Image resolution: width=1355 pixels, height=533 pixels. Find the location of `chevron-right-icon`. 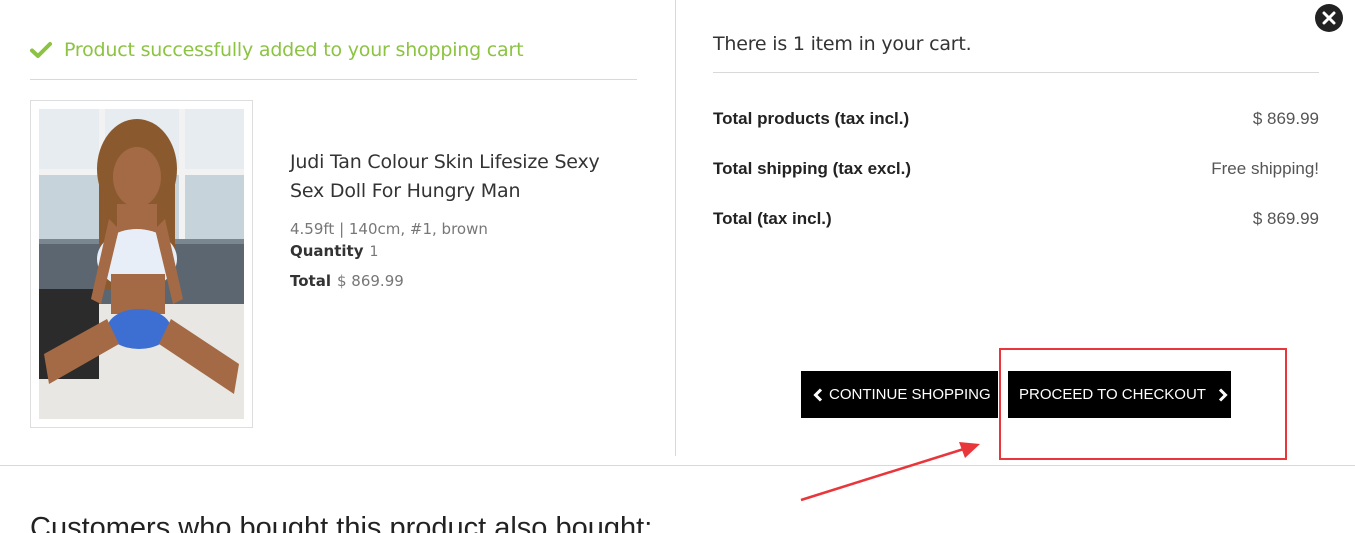

chevron-right-icon is located at coordinates (1223, 394).